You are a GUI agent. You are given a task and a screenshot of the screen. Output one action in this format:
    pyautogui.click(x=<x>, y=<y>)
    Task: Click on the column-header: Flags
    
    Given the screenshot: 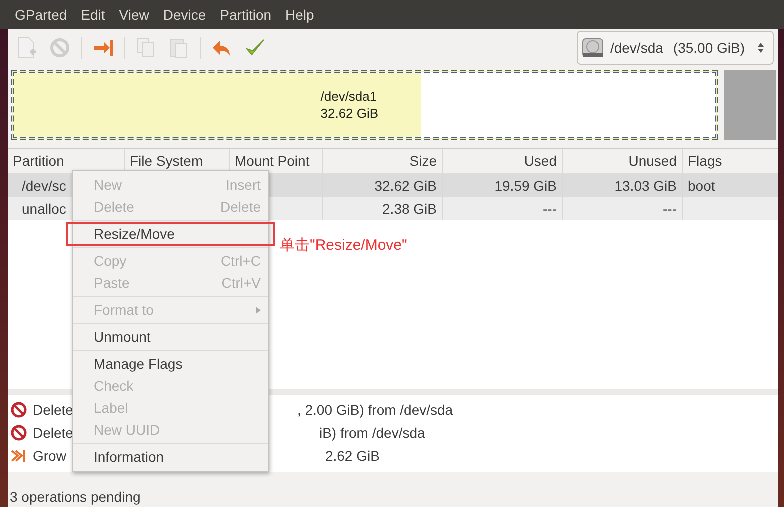 What is the action you would take?
    pyautogui.click(x=730, y=161)
    